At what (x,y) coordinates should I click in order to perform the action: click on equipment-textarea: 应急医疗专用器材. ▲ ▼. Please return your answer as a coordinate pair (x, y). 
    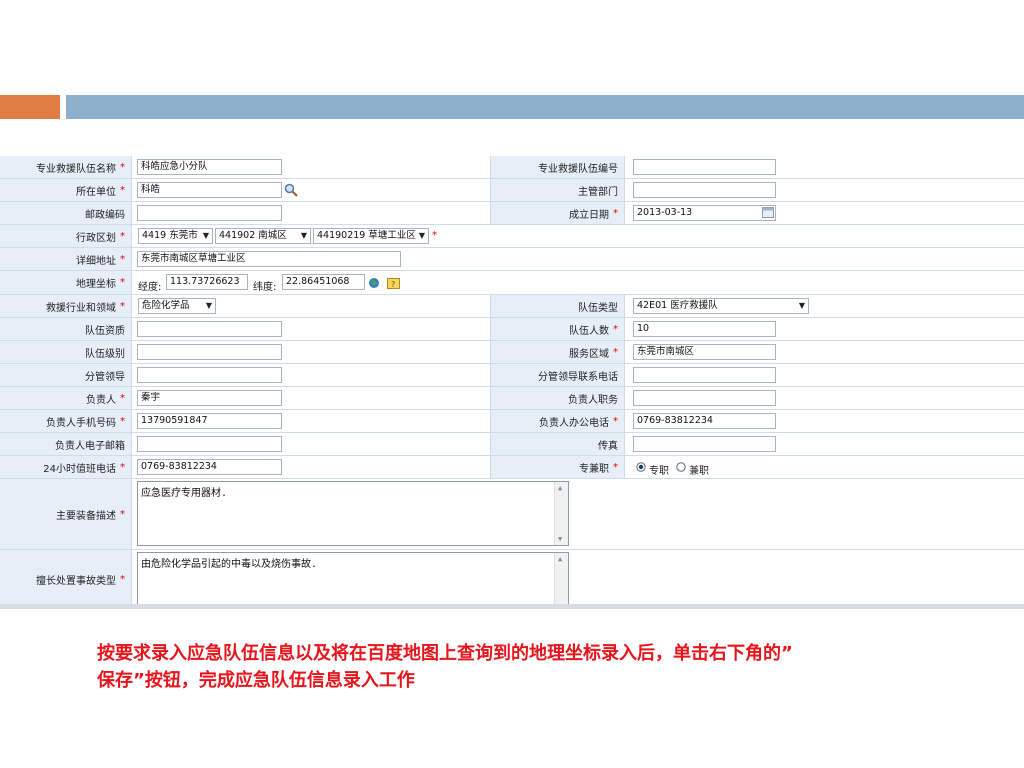
    Looking at the image, I should click on (353, 513).